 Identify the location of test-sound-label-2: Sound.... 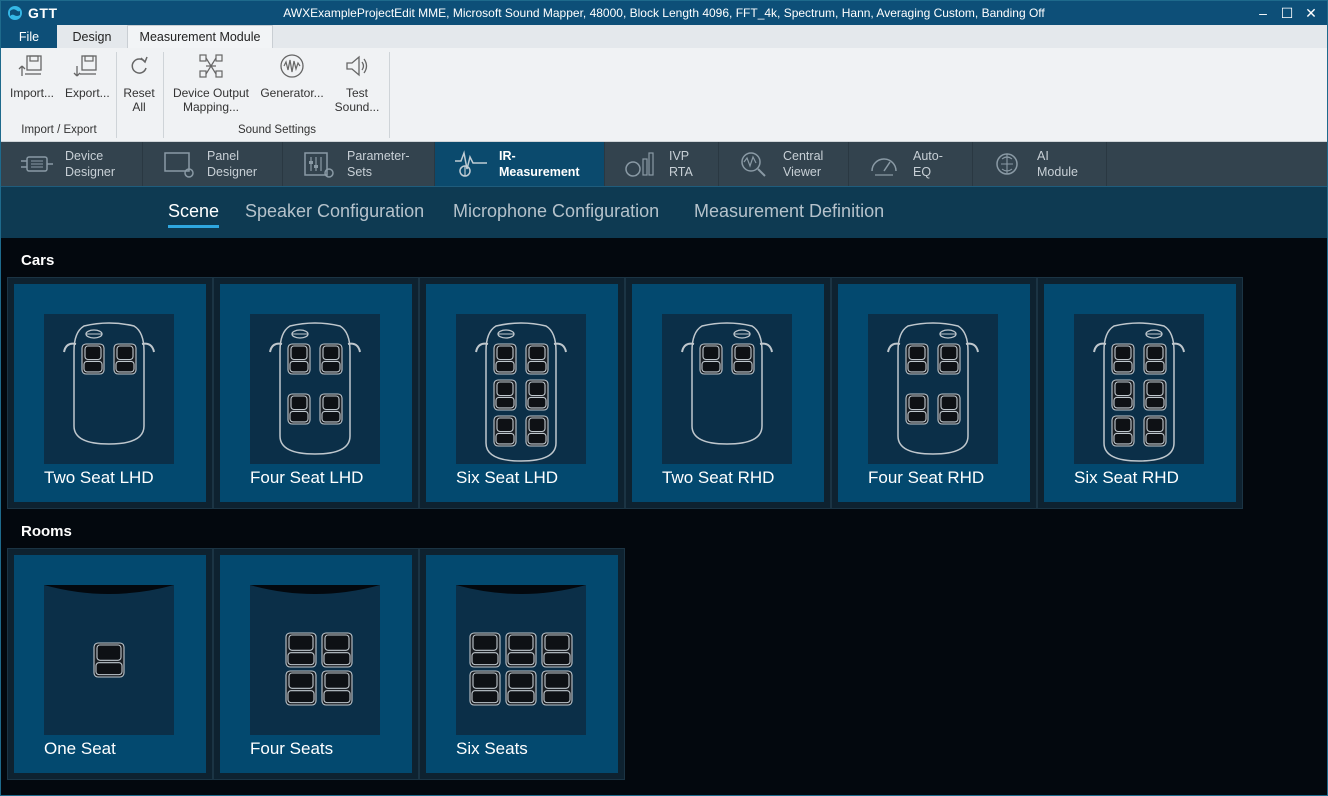
(357, 107).